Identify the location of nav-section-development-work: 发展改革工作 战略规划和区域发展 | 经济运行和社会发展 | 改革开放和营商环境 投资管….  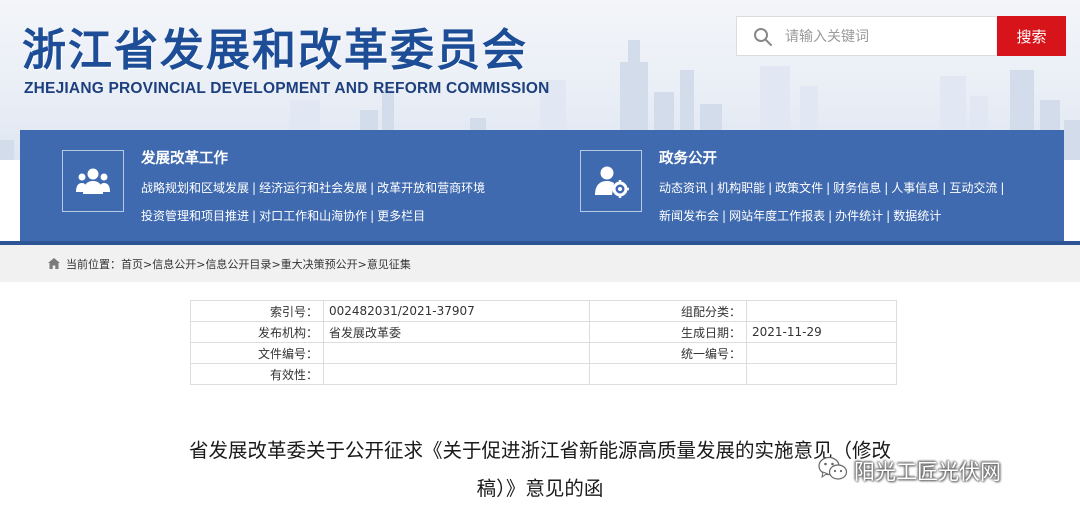
(280, 185).